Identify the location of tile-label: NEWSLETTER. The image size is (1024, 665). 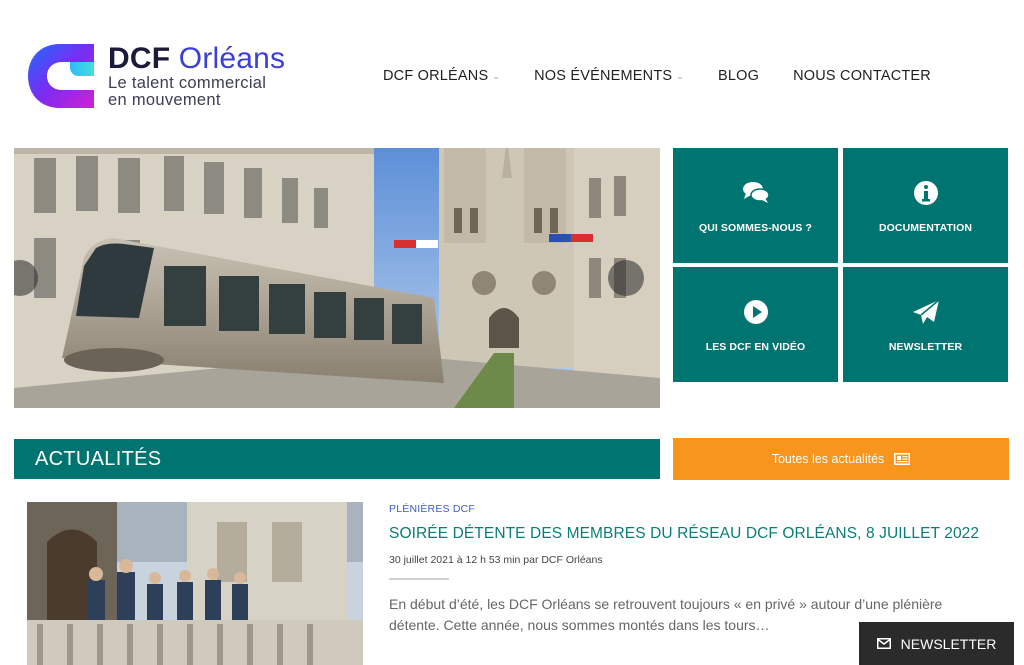
(925, 346).